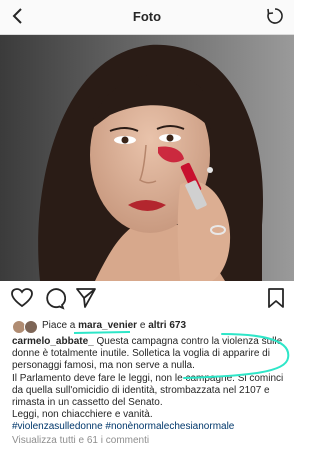  Describe the element at coordinates (147, 300) in the screenshot. I see `post-actions` at that location.